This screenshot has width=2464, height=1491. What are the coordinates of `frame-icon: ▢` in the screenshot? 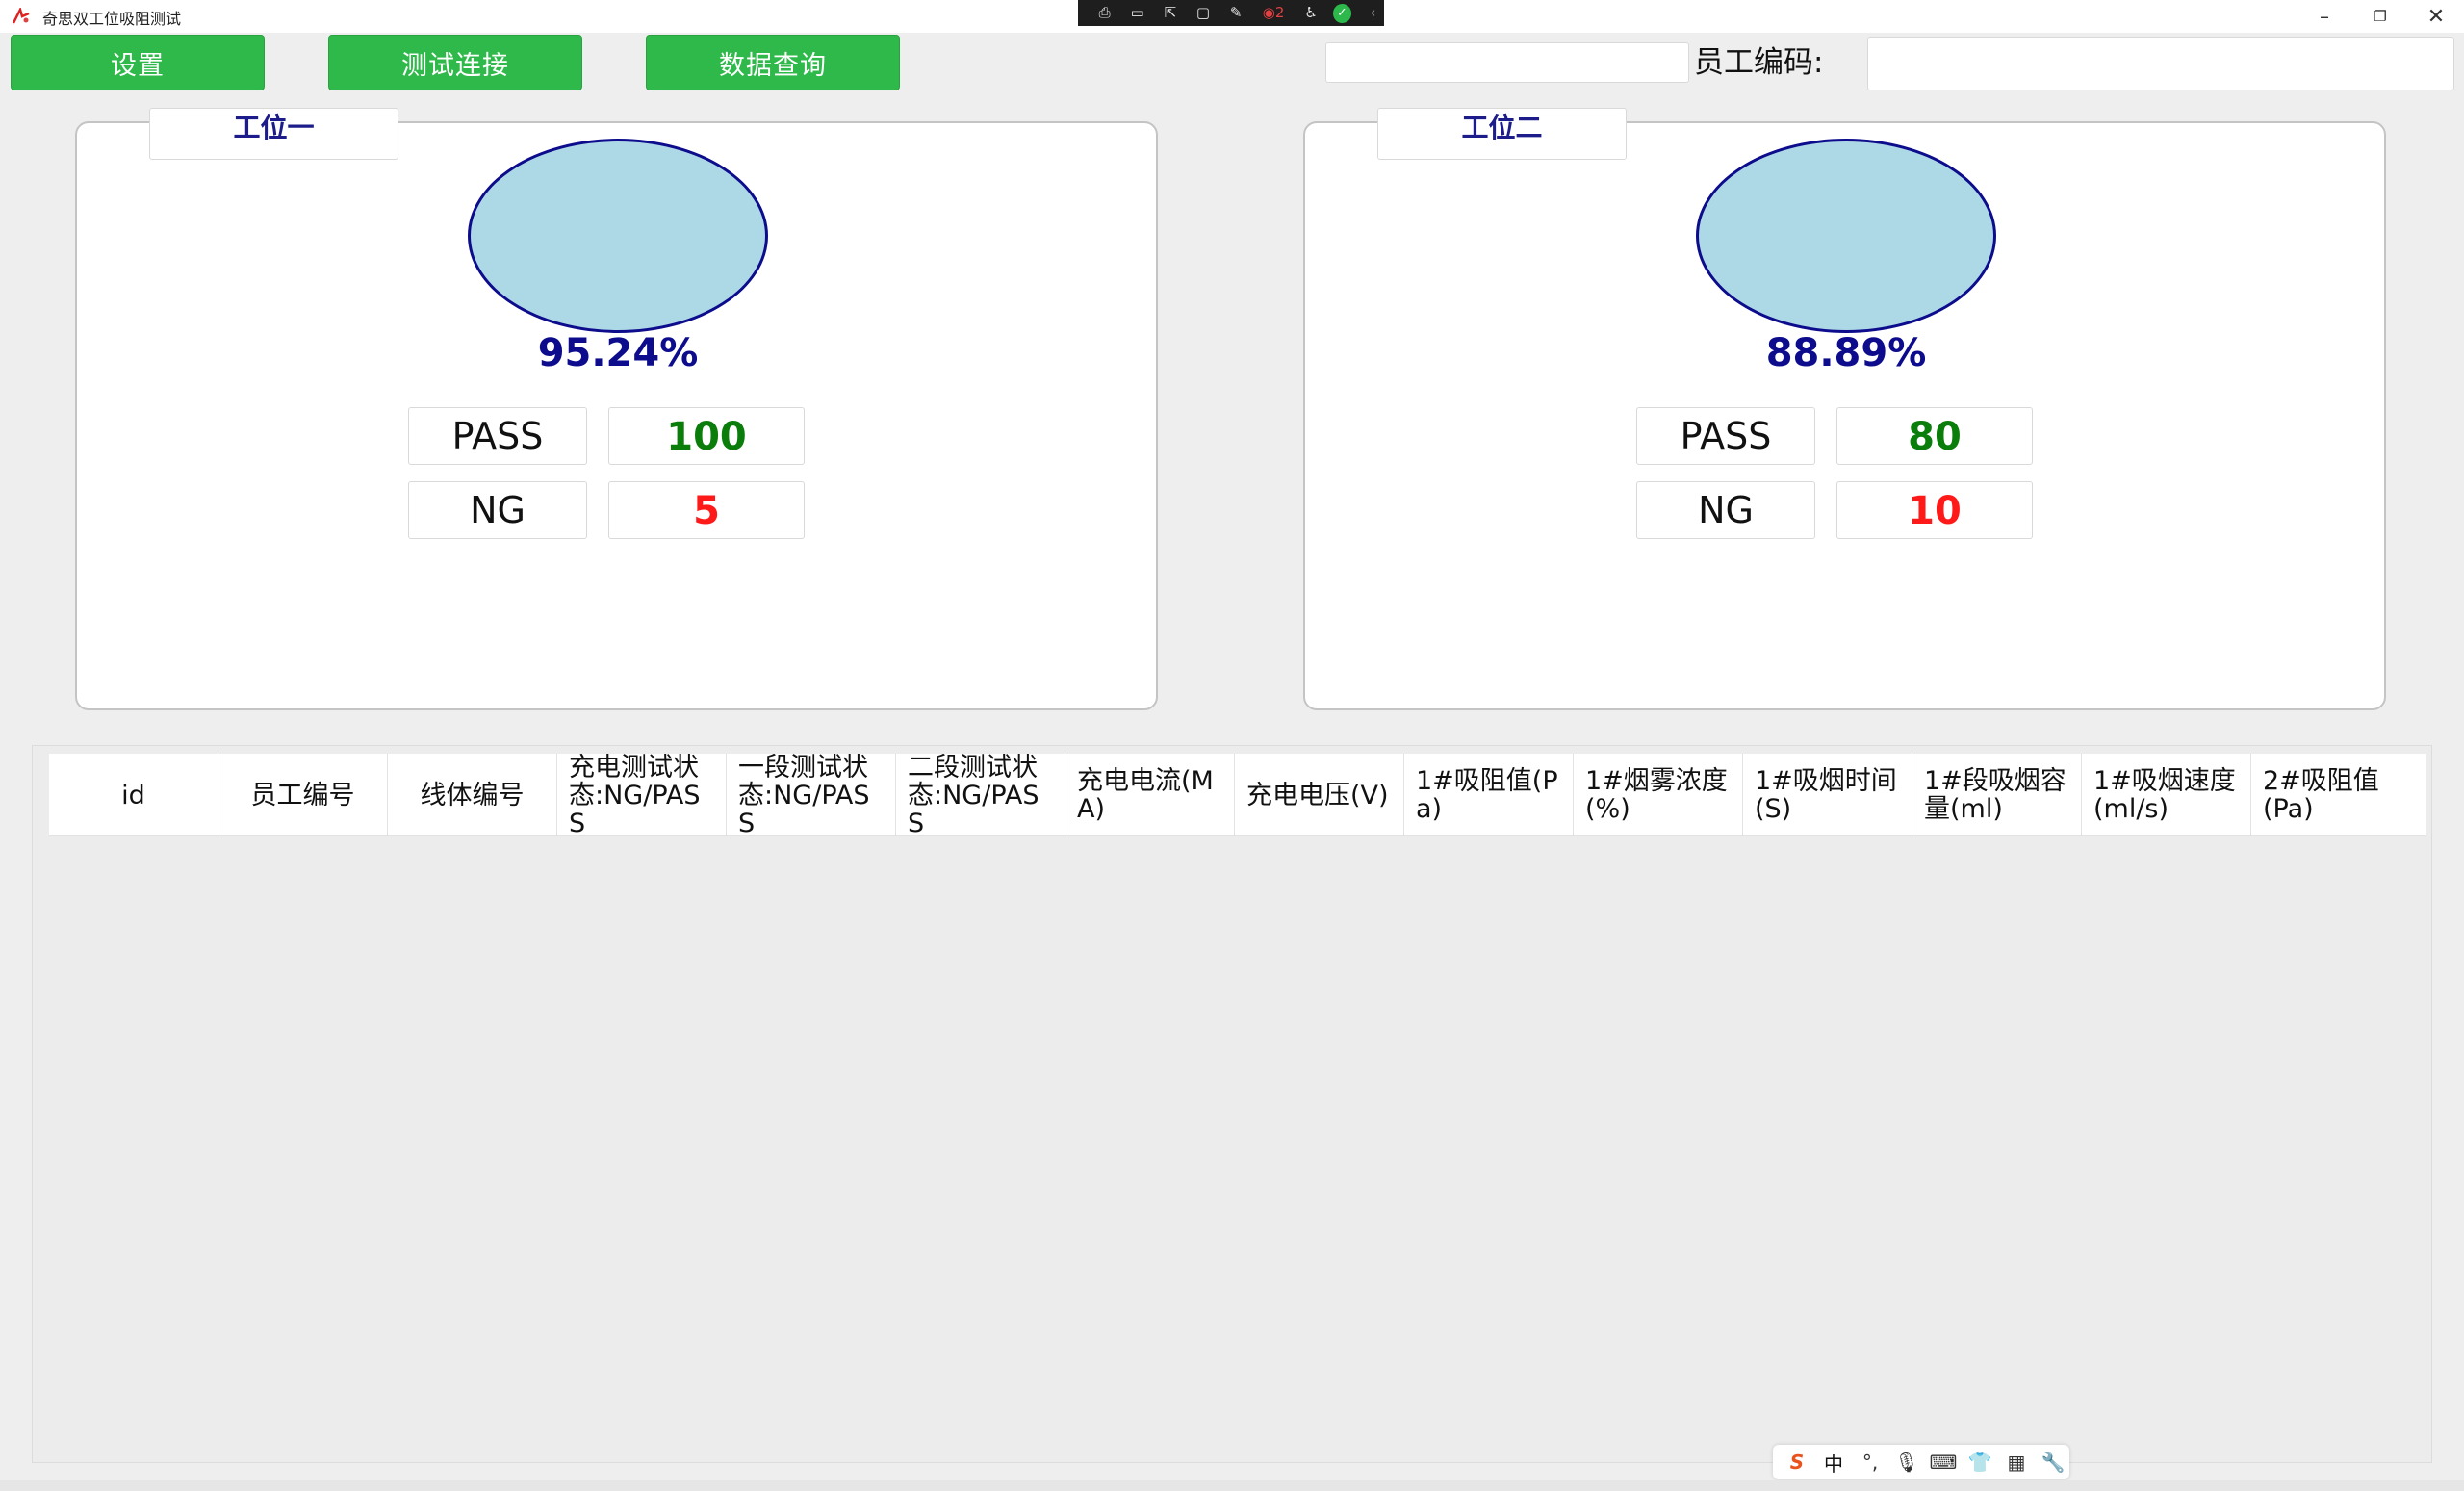 It's located at (1203, 13).